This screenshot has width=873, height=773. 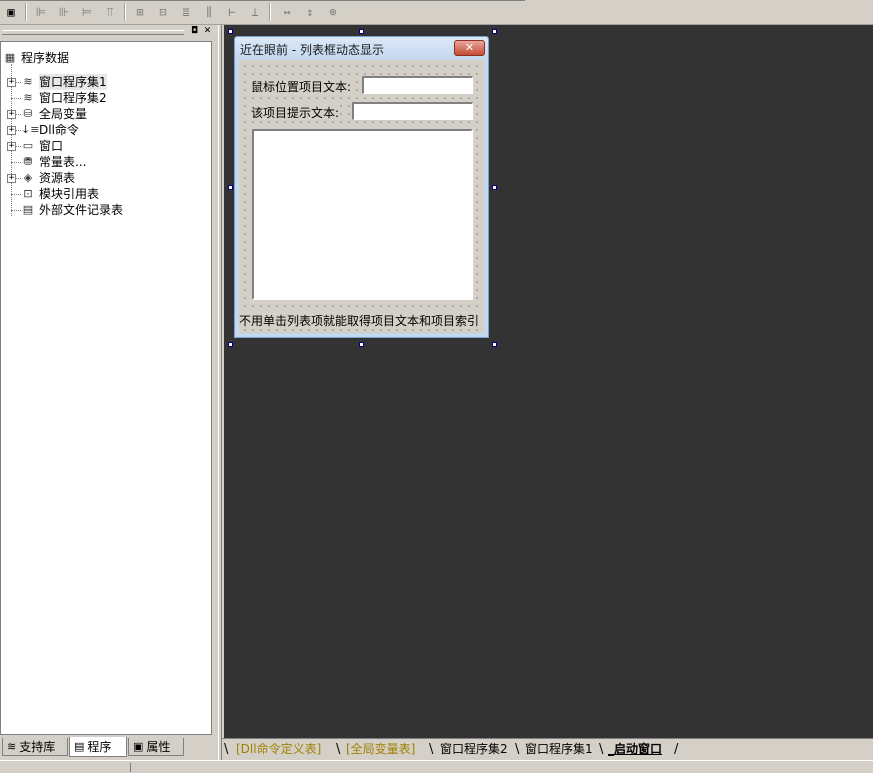 I want to click on v-spacing-icon: ↕, so click(x=310, y=12).